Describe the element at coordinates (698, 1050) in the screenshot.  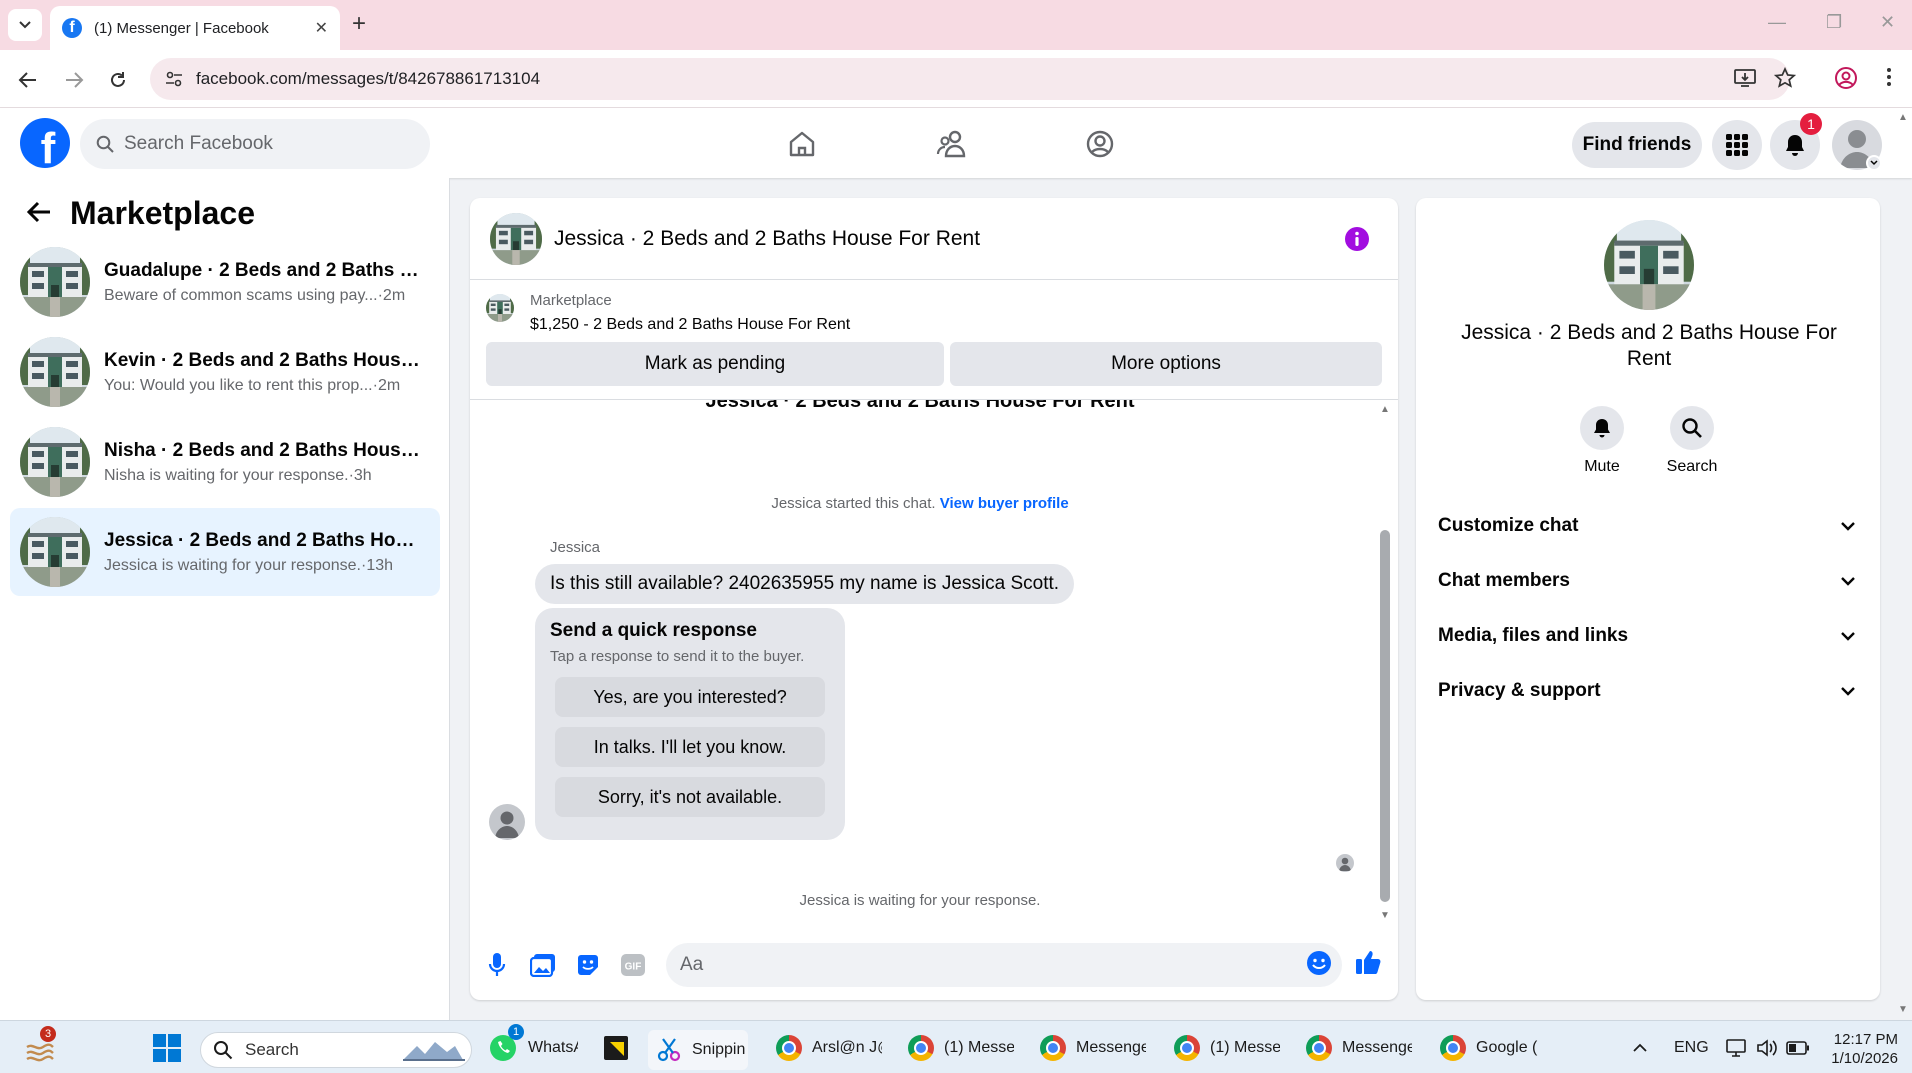
I see `taskbar-snipping-tool: Snippin` at that location.